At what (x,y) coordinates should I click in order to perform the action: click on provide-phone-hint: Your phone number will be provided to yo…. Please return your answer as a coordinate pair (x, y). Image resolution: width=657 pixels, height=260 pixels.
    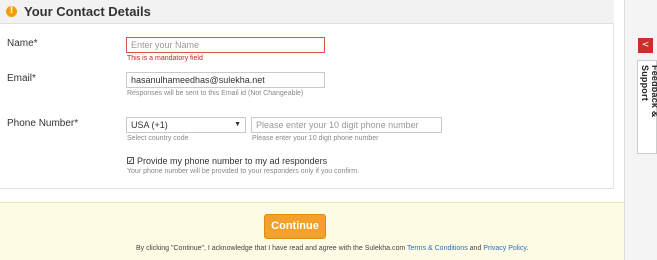
    Looking at the image, I should click on (243, 171).